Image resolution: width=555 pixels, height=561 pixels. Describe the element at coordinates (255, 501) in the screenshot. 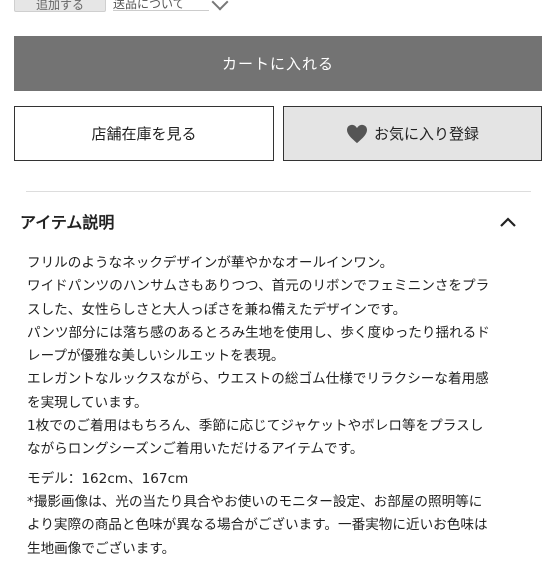

I see `note-line: *撮影画像は、光の当たり具合やお使いのモニター設定、お部屋の照明等に` at that location.